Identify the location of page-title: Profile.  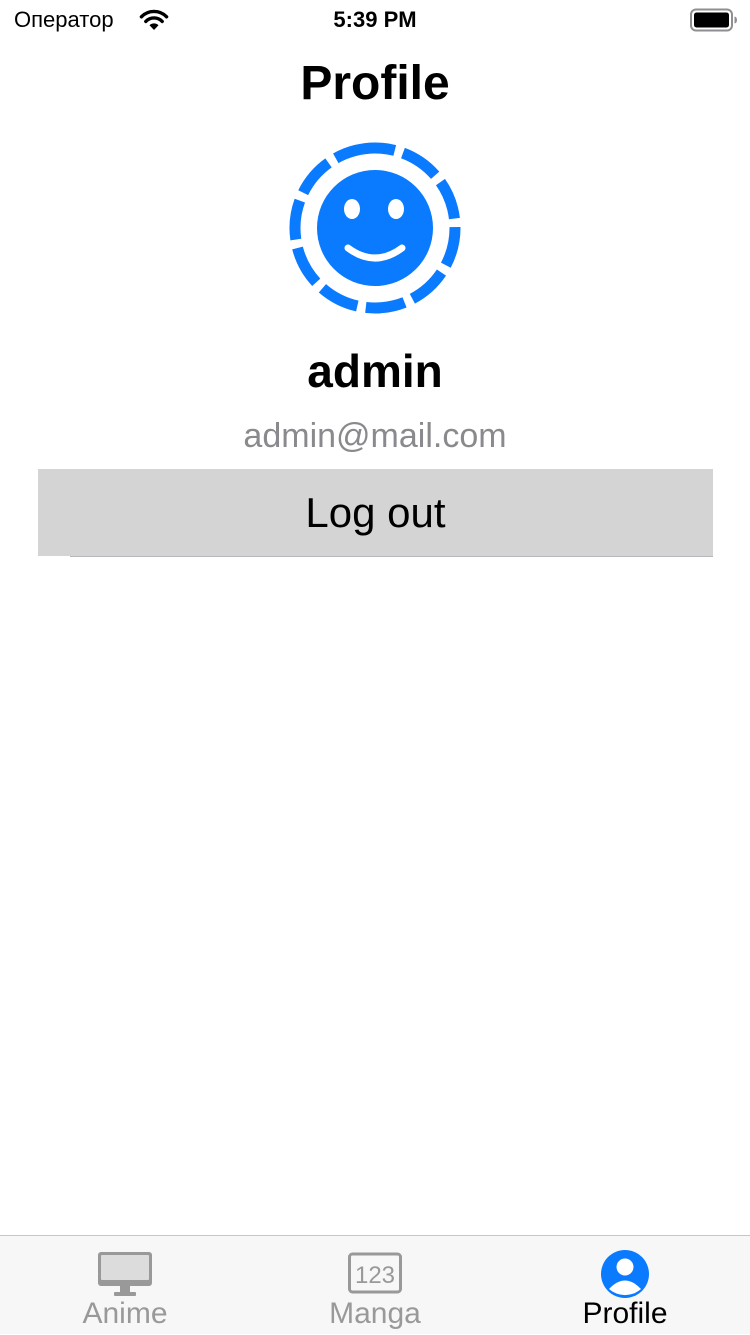
(375, 83).